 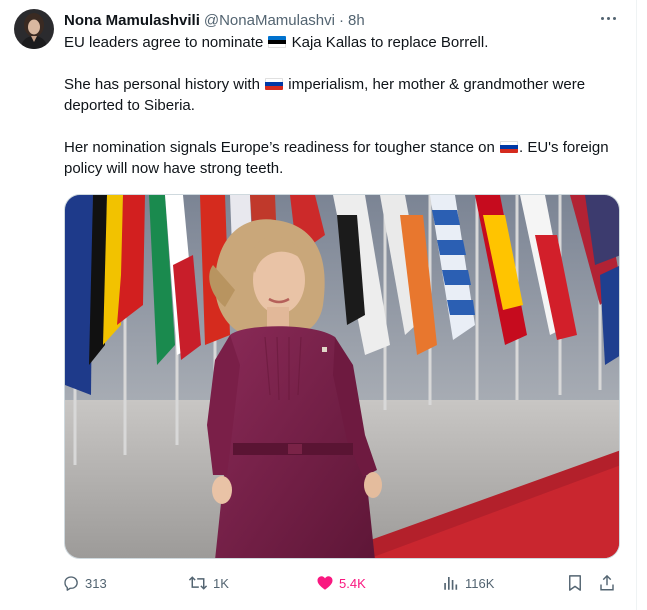 I want to click on like-button: 5.4K, so click(x=341, y=583).